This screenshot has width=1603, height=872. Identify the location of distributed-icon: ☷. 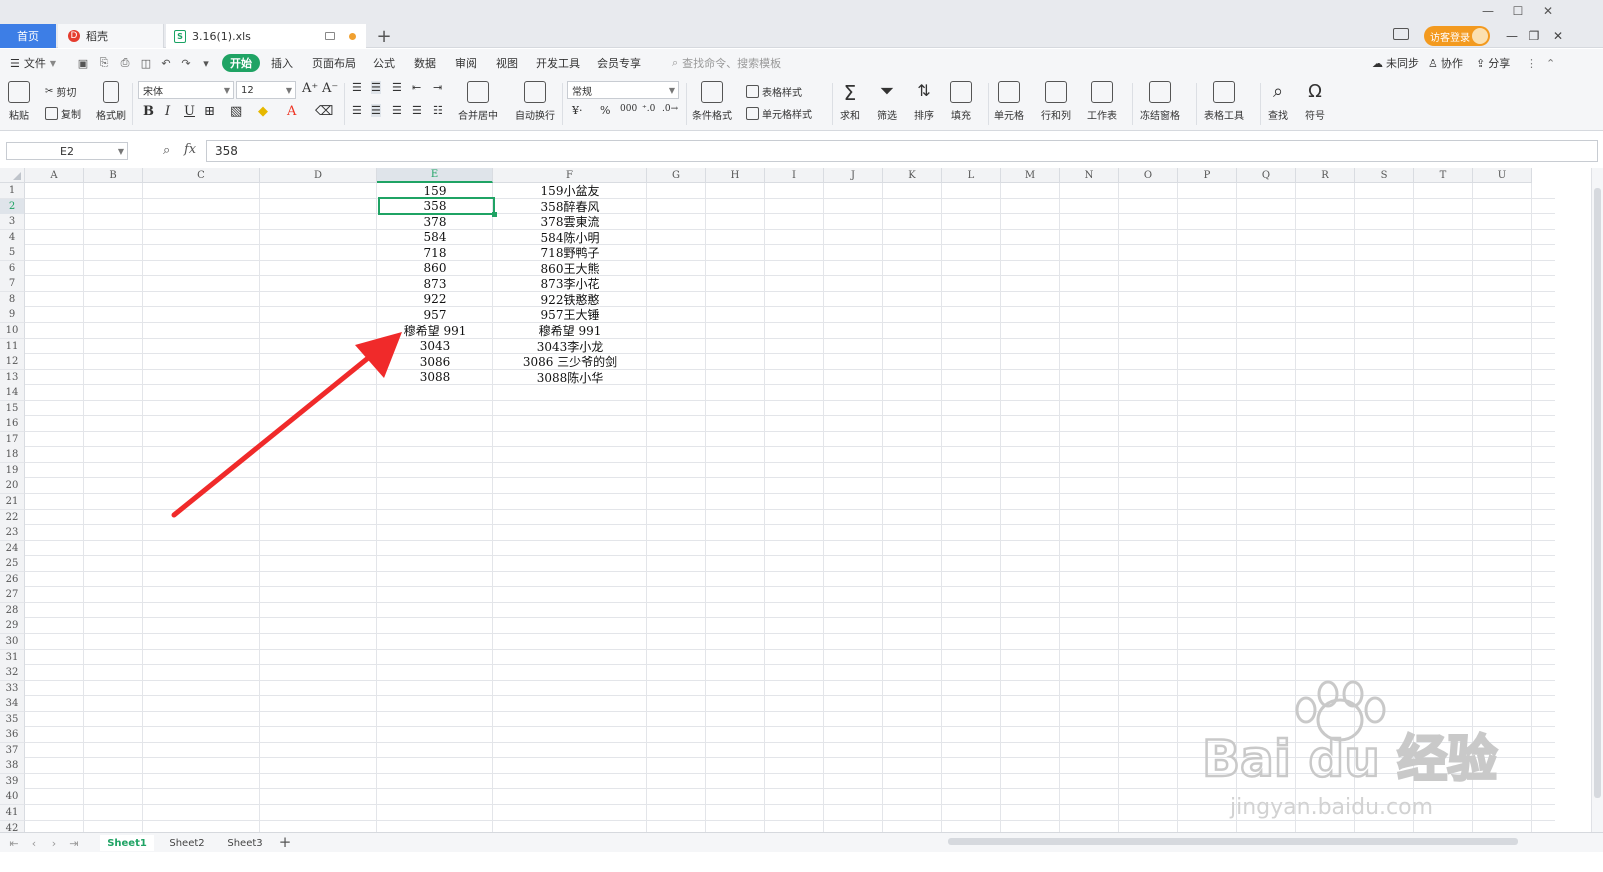
(438, 110).